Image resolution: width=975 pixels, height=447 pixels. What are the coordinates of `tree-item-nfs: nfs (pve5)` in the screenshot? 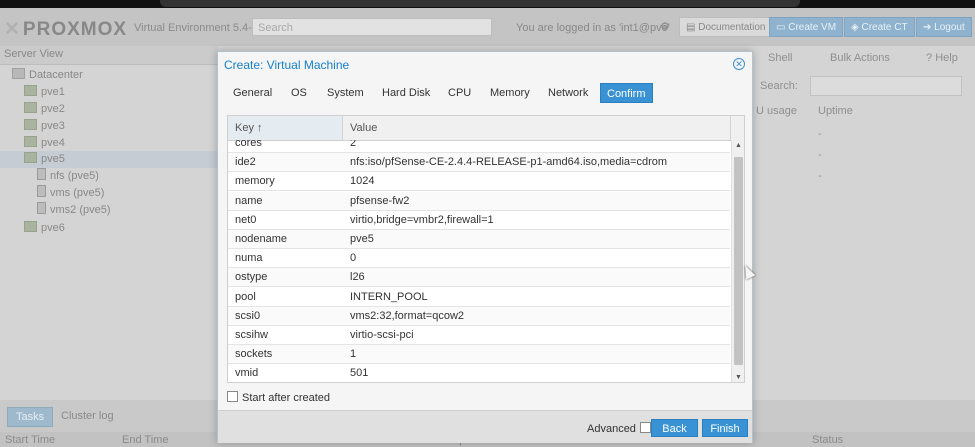 It's located at (68, 176).